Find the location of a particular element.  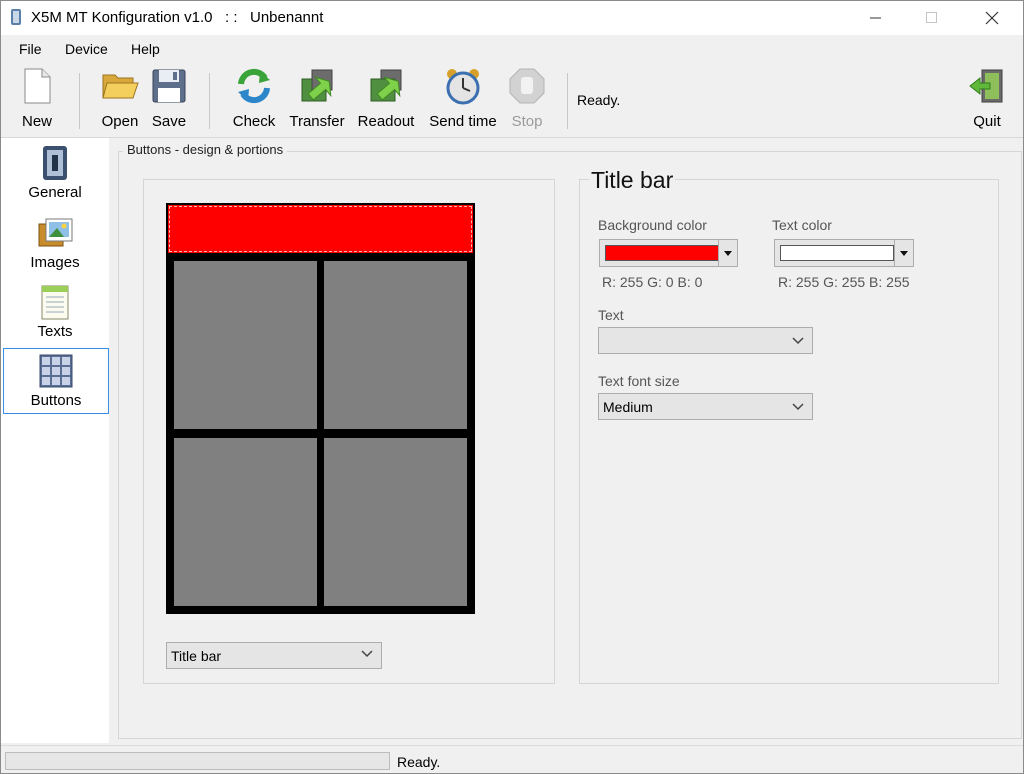

quit-label: Quit is located at coordinates (987, 121).